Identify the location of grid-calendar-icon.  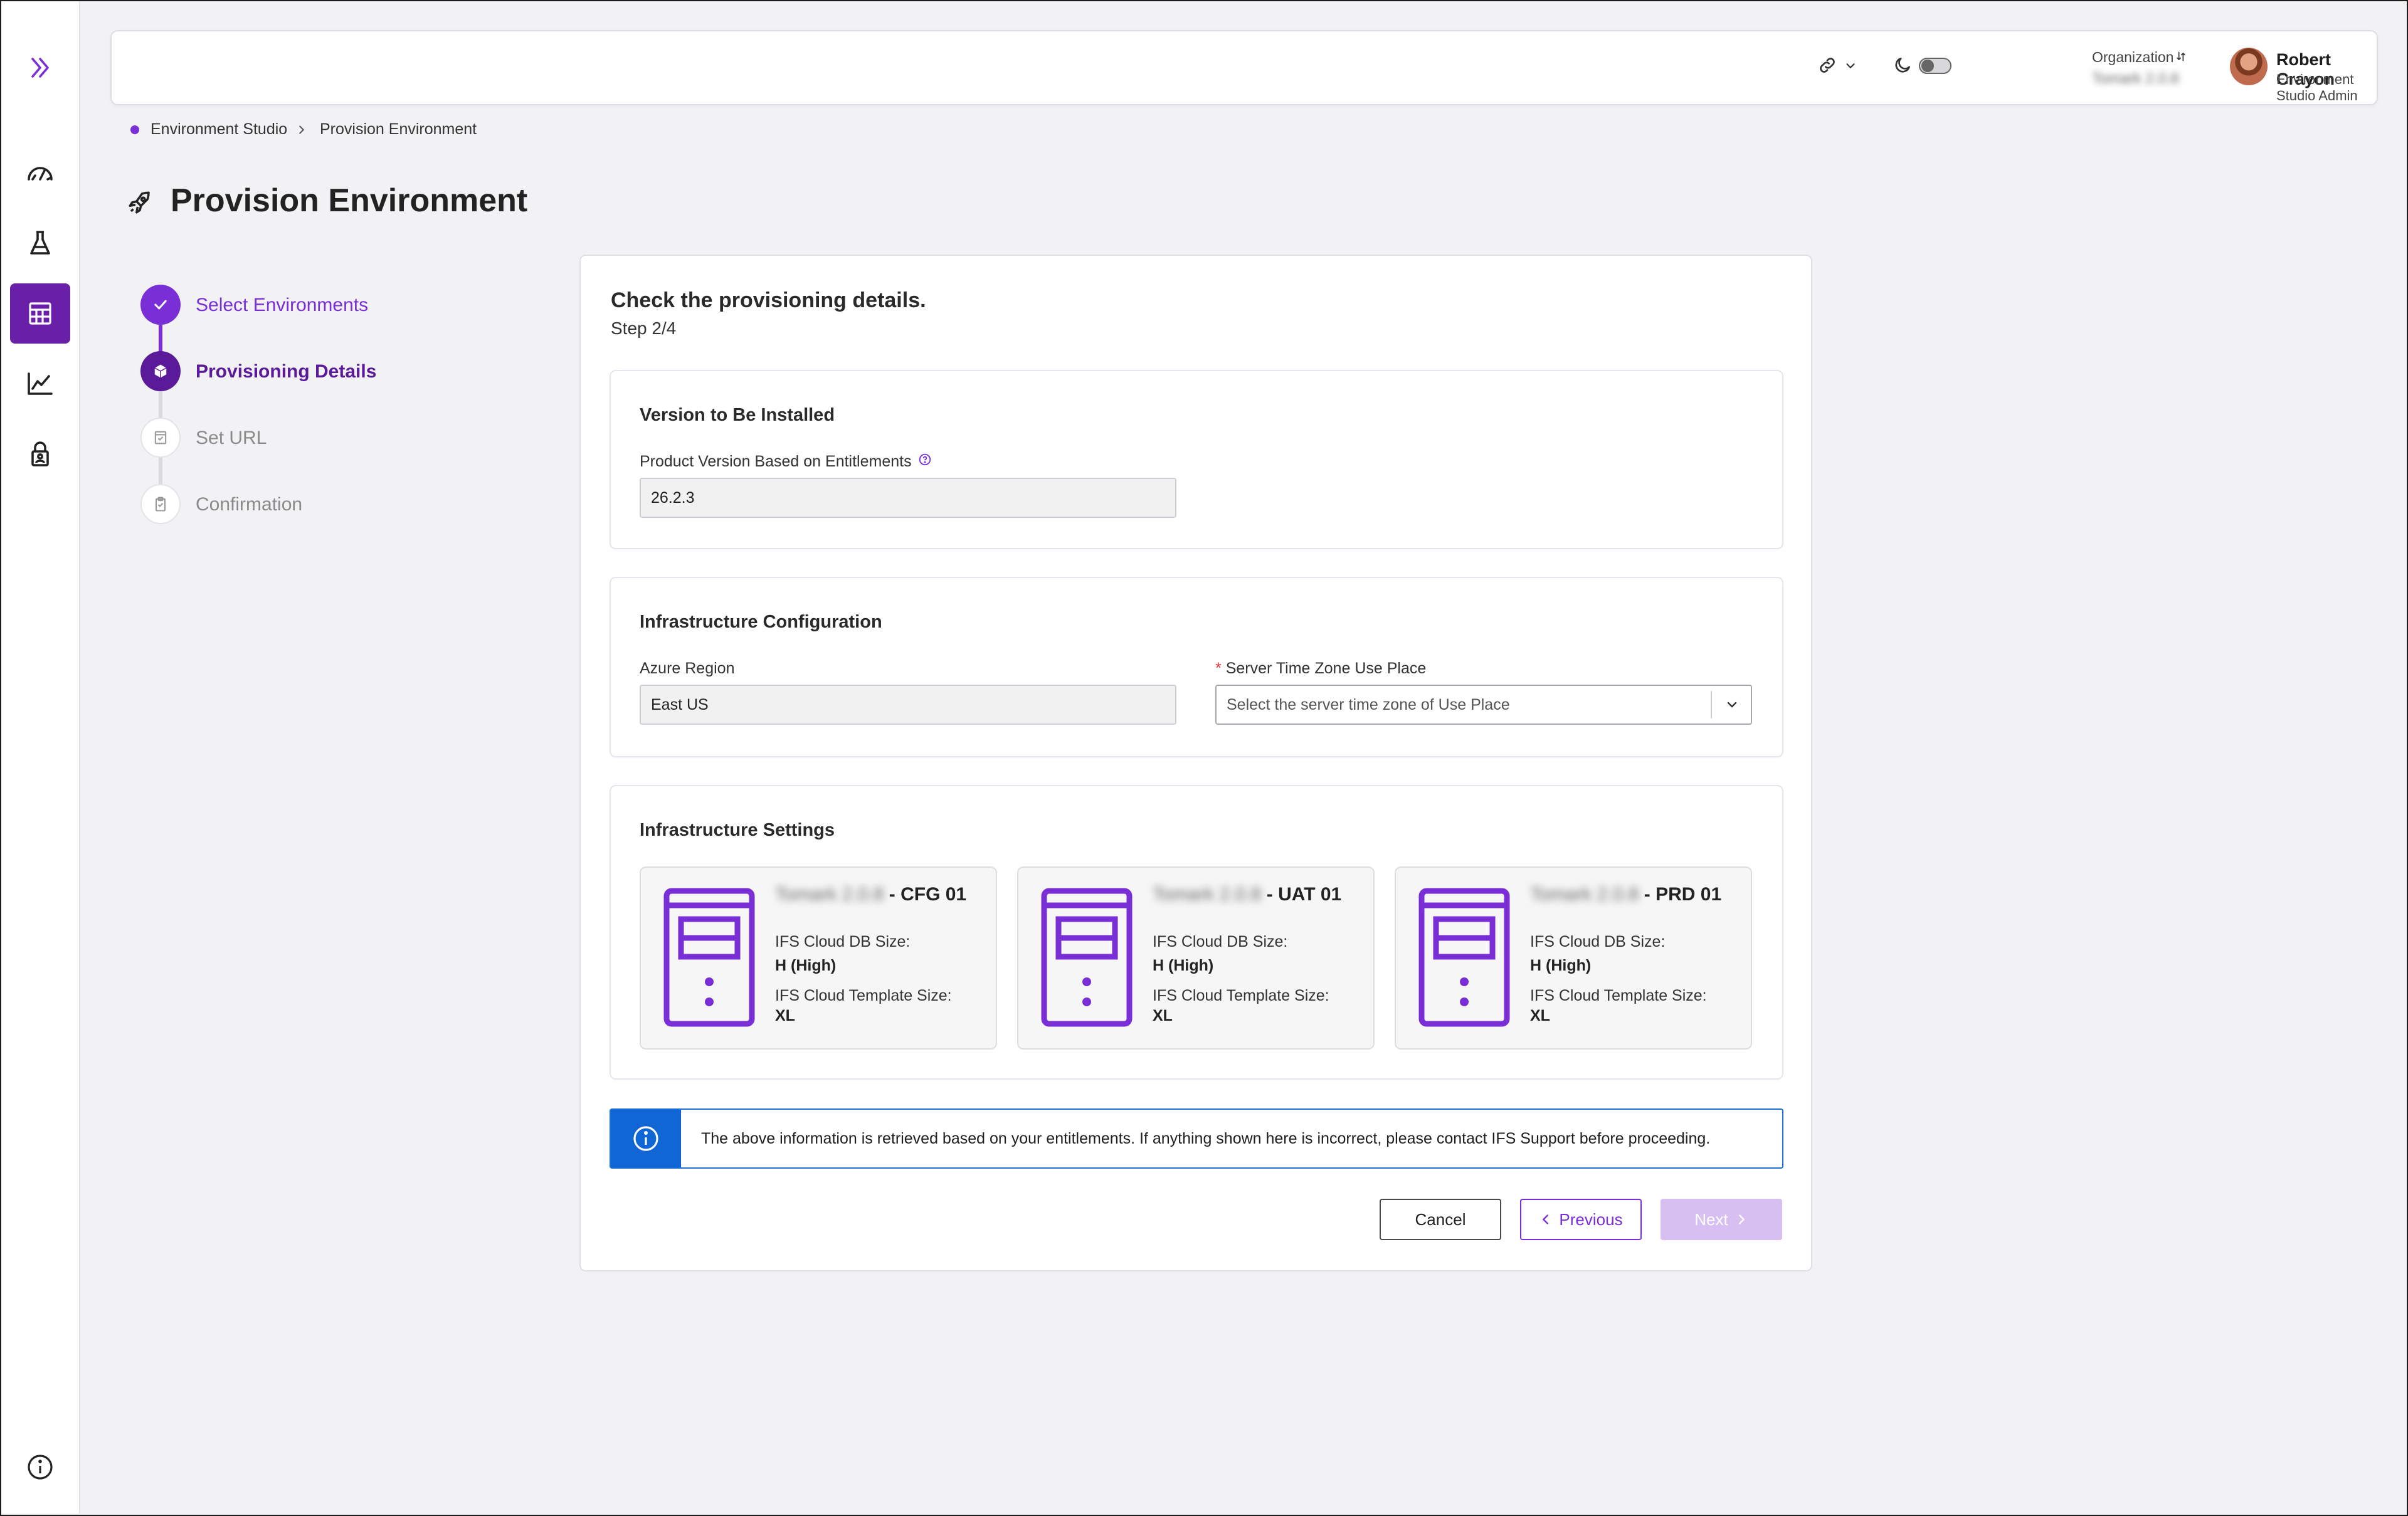
(40, 313).